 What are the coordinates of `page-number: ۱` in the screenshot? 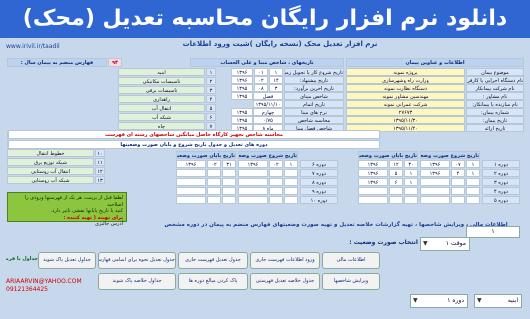 It's located at (493, 232).